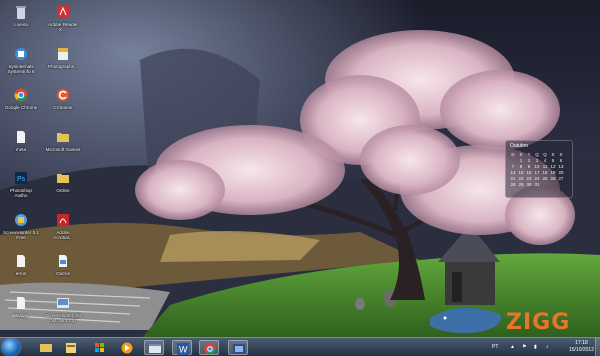 Image resolution: width=600 pixels, height=356 pixels. I want to click on calendar-day: 31, so click(537, 184).